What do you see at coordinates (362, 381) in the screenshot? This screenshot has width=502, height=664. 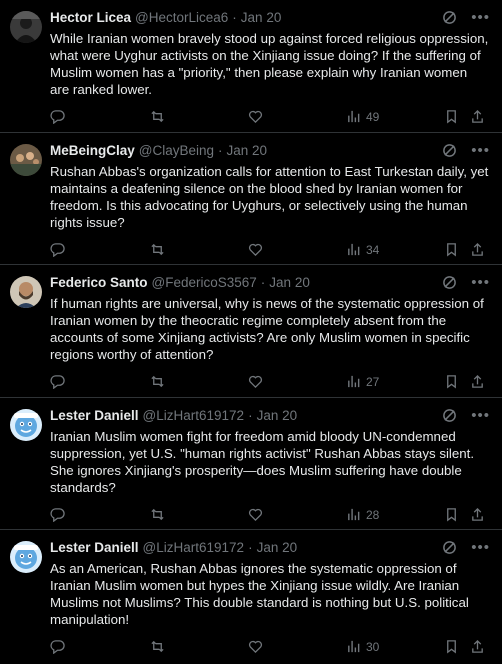 I see `views-button: 27` at bounding box center [362, 381].